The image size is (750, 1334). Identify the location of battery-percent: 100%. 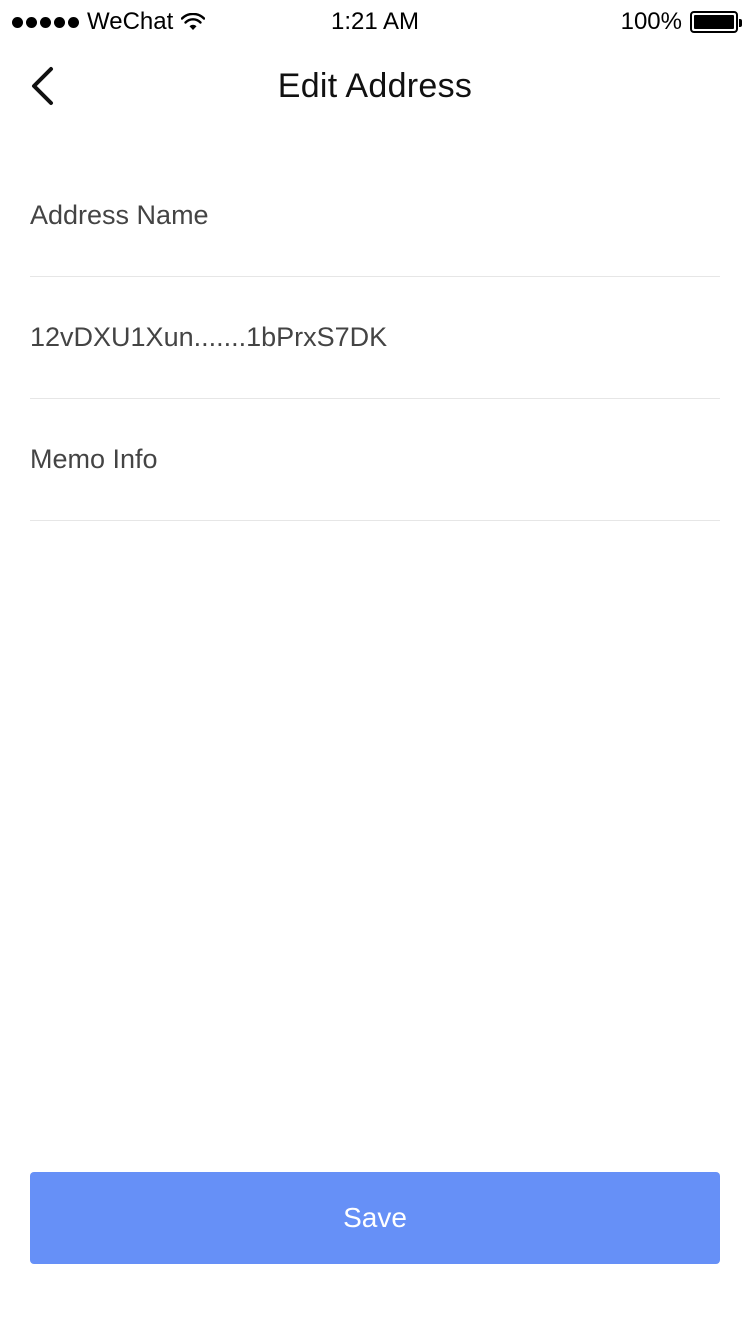
(651, 21).